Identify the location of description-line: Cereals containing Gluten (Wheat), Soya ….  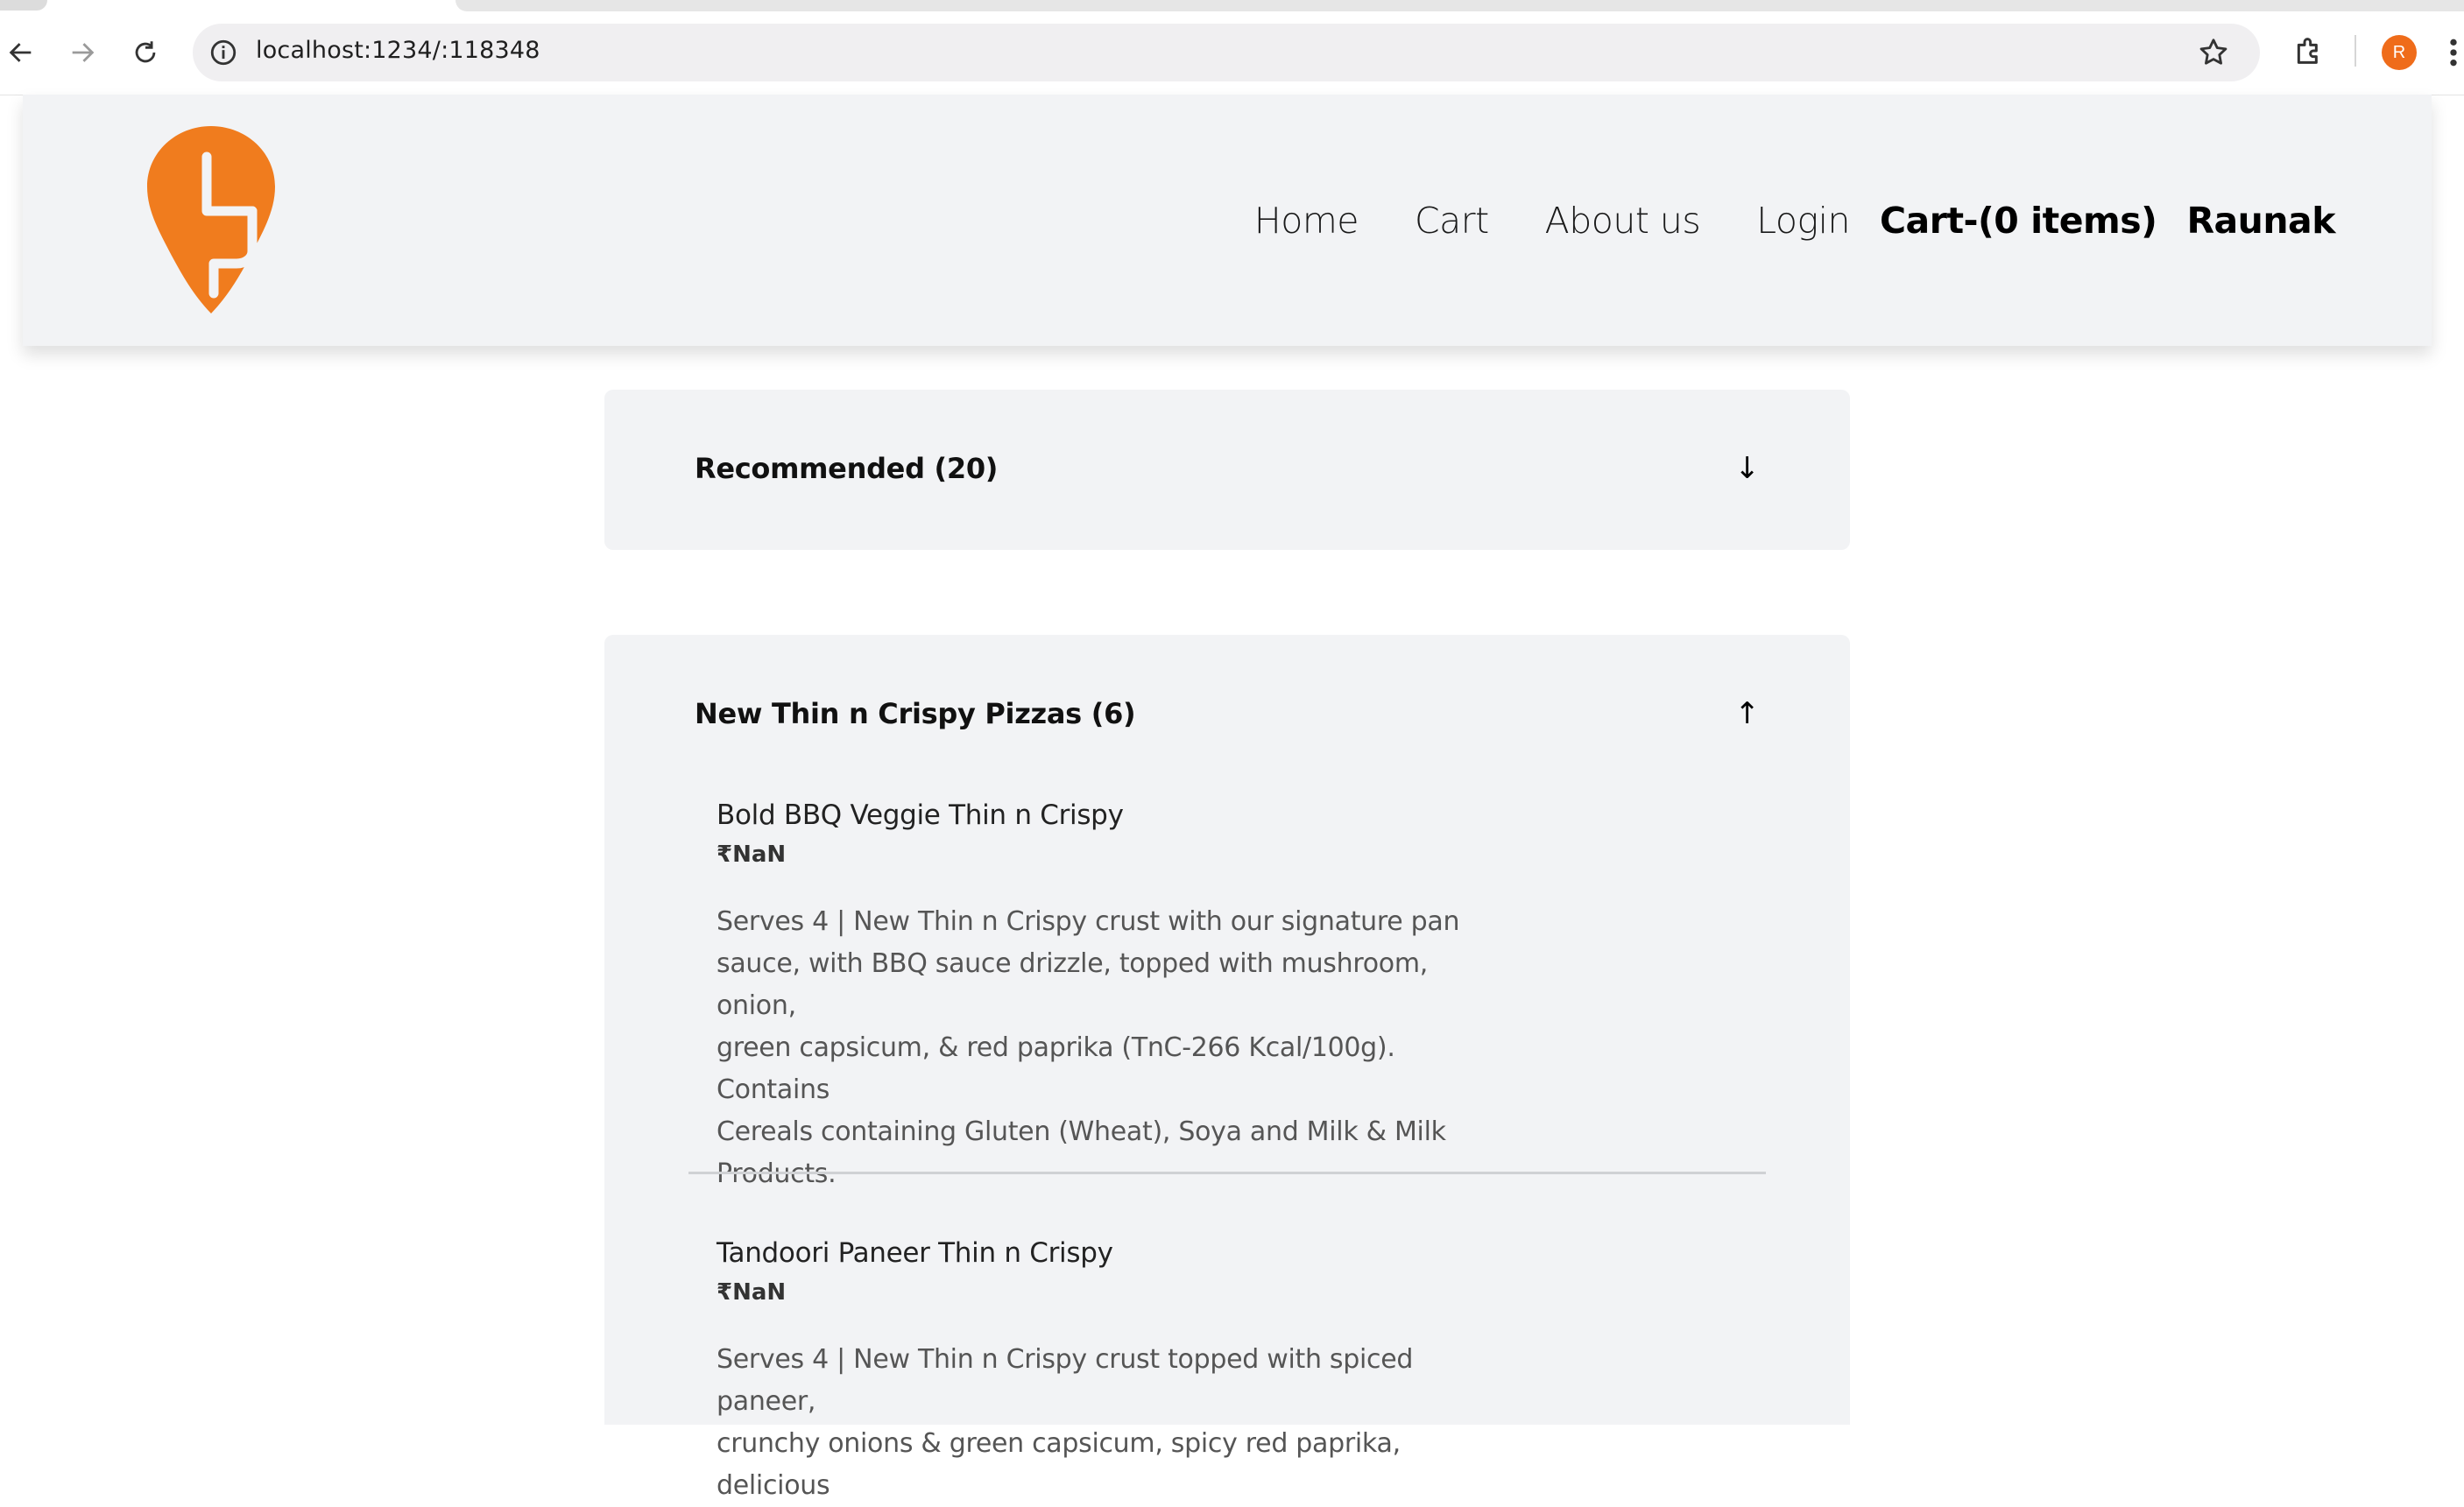
(1081, 1131).